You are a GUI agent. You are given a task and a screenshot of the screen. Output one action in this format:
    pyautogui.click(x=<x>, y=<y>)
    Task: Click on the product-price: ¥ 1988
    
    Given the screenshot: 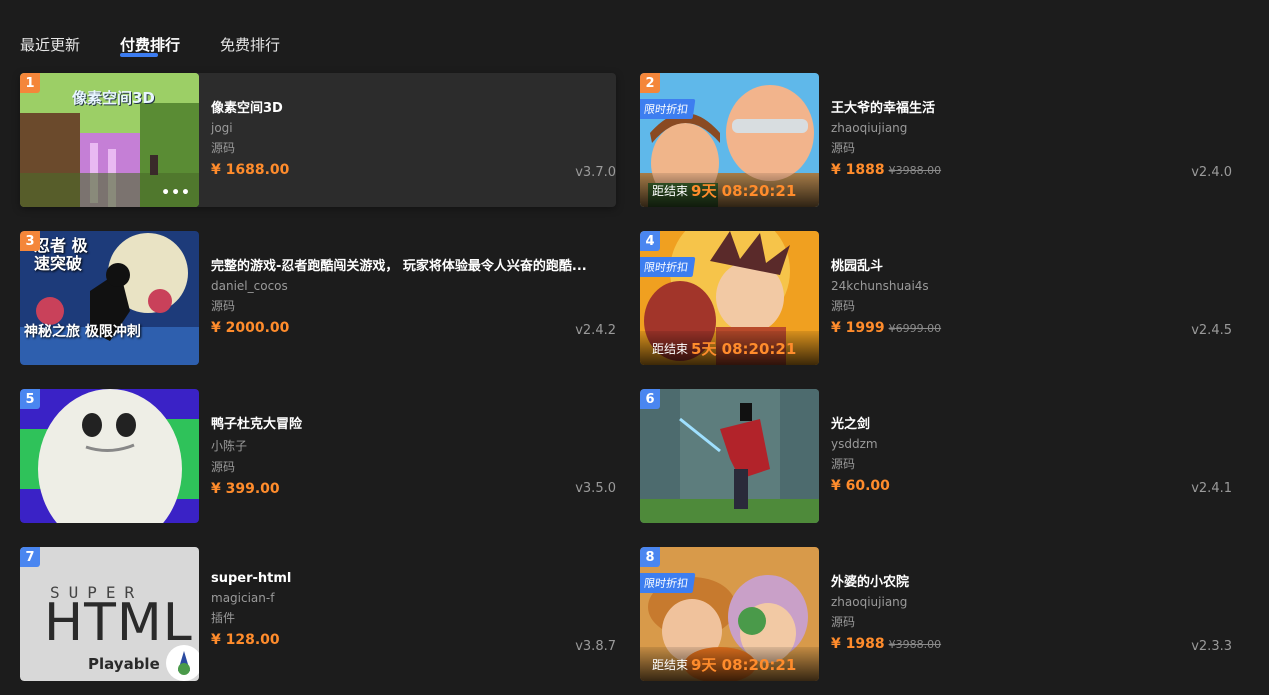 What is the action you would take?
    pyautogui.click(x=858, y=644)
    